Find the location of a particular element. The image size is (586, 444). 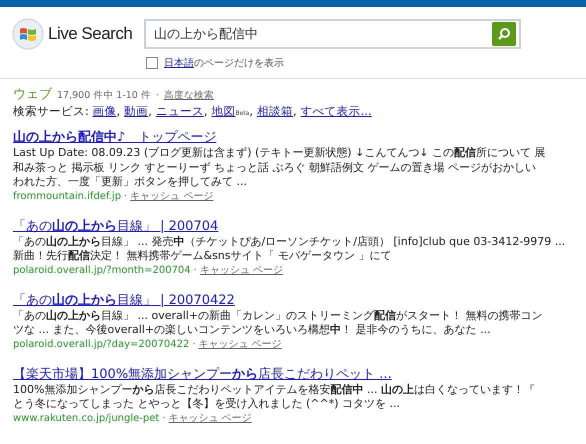

result-snippet: 100%無添加シャンプーから店長こだわりペットアイテムを格安配信中 ... 山の上は白くなっています！『 is located at coordinates (274, 389).